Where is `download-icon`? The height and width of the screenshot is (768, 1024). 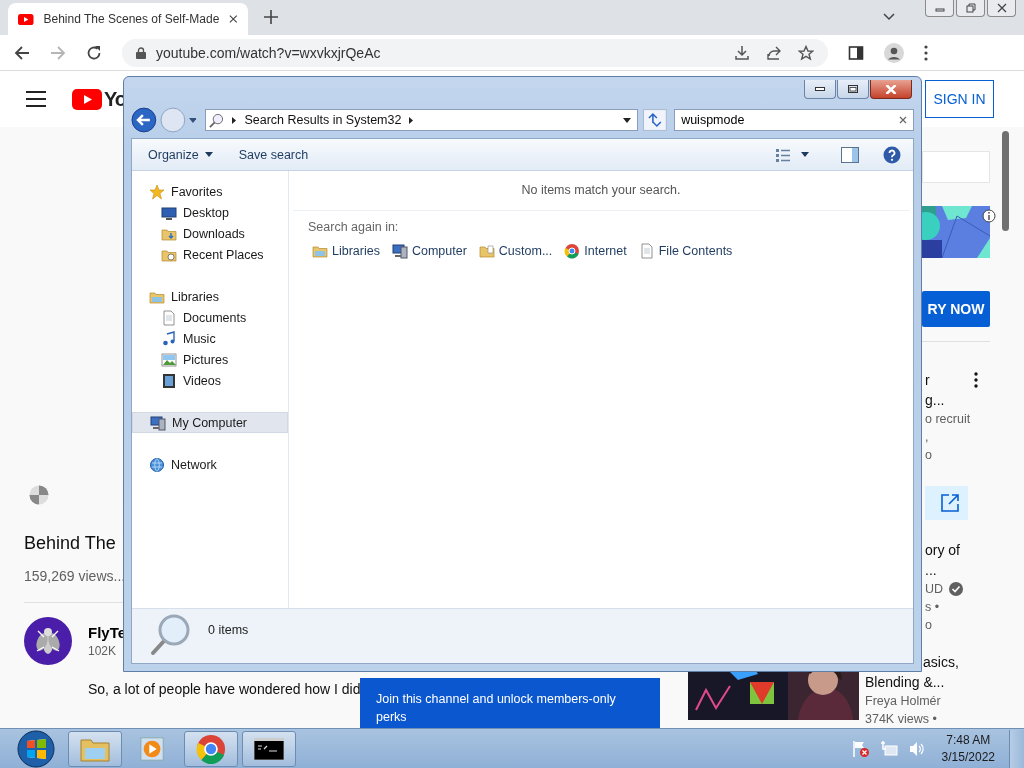 download-icon is located at coordinates (742, 52).